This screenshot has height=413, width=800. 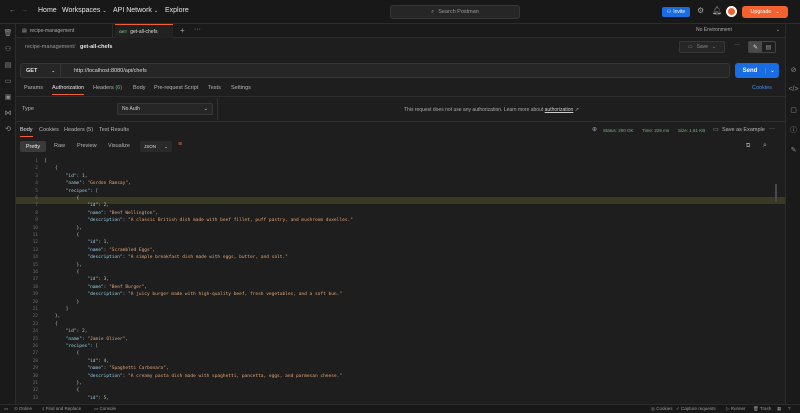 What do you see at coordinates (36, 206) in the screenshot?
I see `line-number: 7` at bounding box center [36, 206].